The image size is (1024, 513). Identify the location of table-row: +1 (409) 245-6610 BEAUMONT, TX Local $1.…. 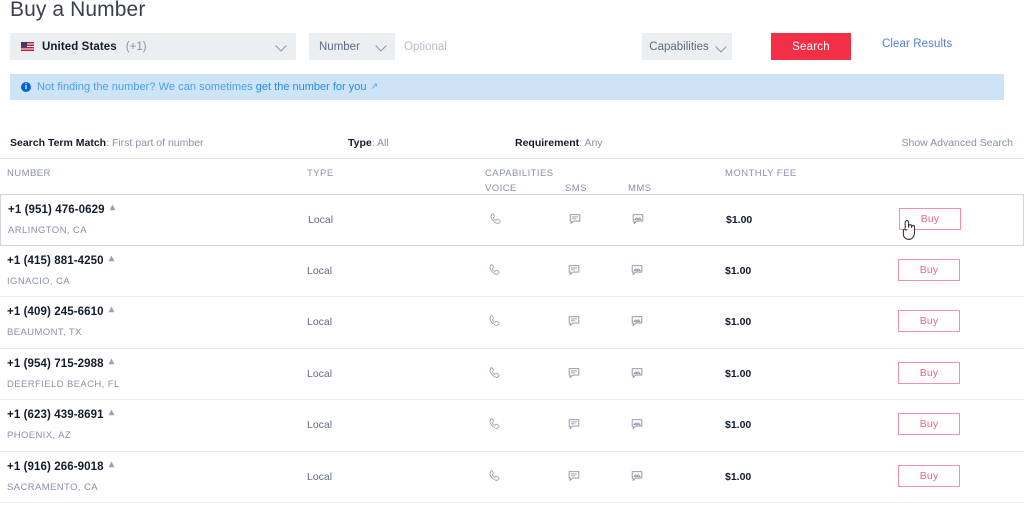
(512, 323).